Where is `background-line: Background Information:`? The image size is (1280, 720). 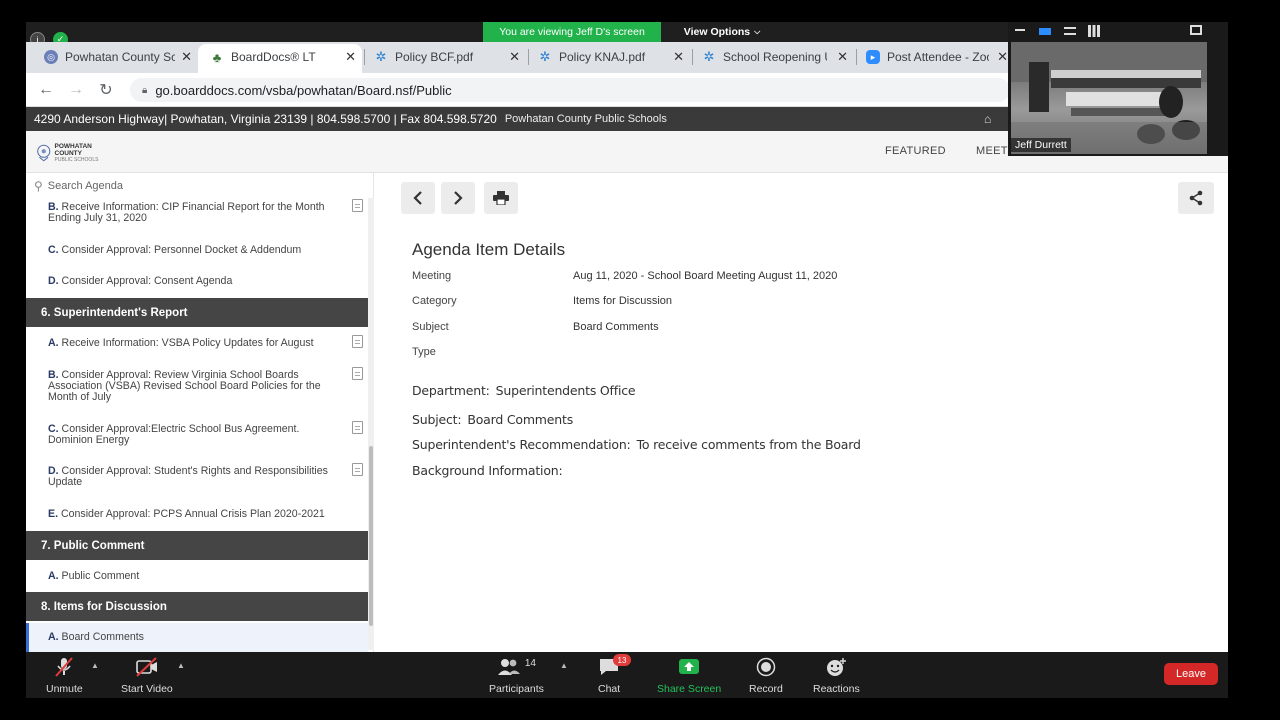
background-line: Background Information: is located at coordinates (490, 470).